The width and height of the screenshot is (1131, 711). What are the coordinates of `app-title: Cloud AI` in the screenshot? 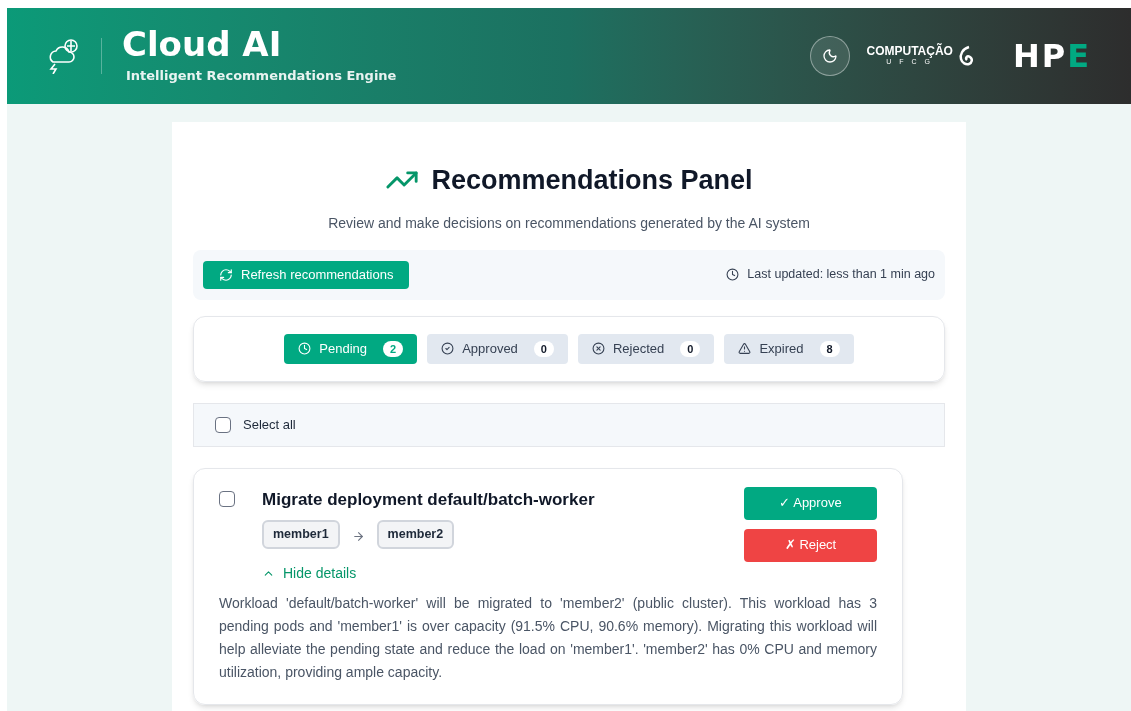 It's located at (202, 44).